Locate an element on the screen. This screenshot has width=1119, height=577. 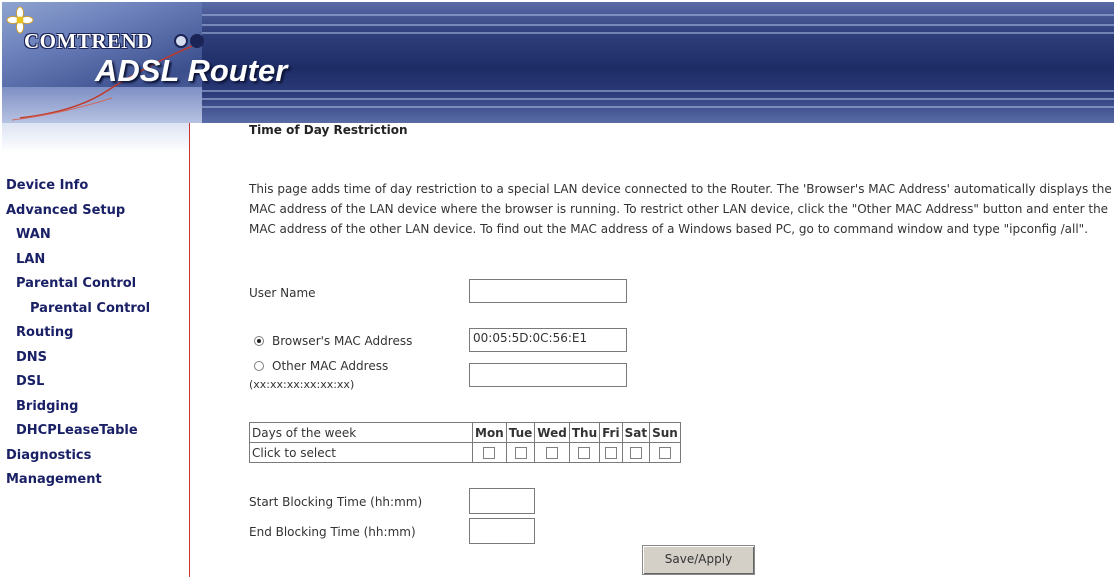
user-name-input is located at coordinates (548, 291).